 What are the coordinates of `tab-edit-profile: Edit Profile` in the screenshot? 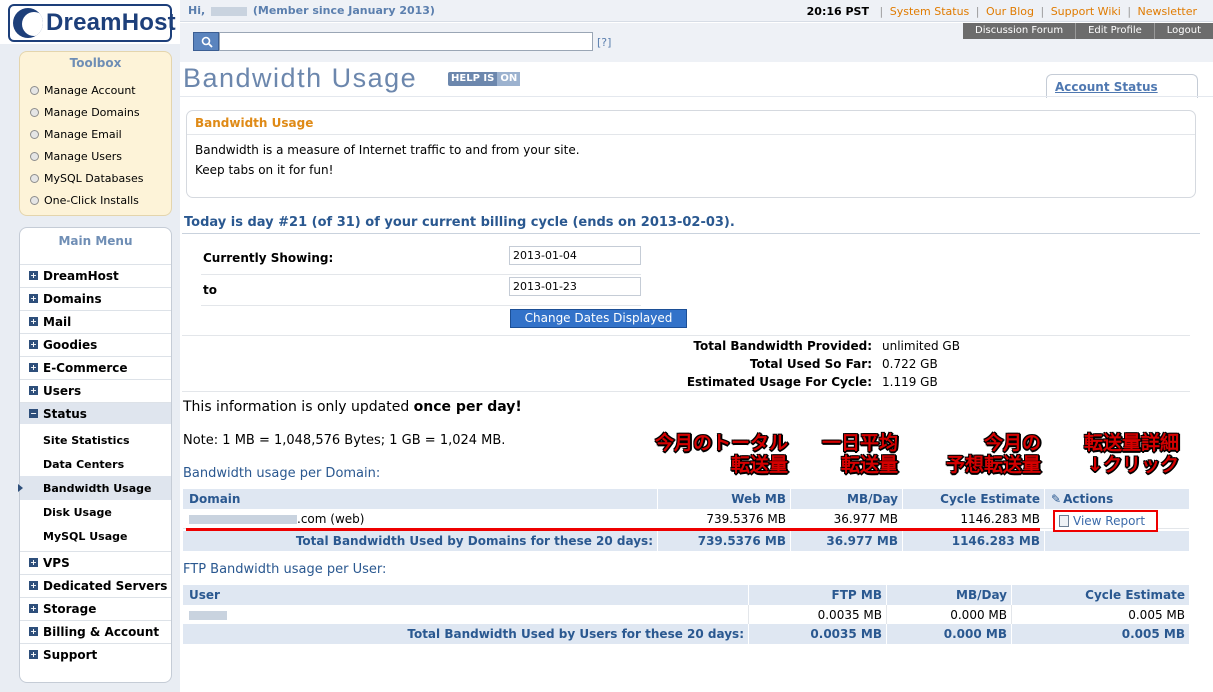 It's located at (1114, 31).